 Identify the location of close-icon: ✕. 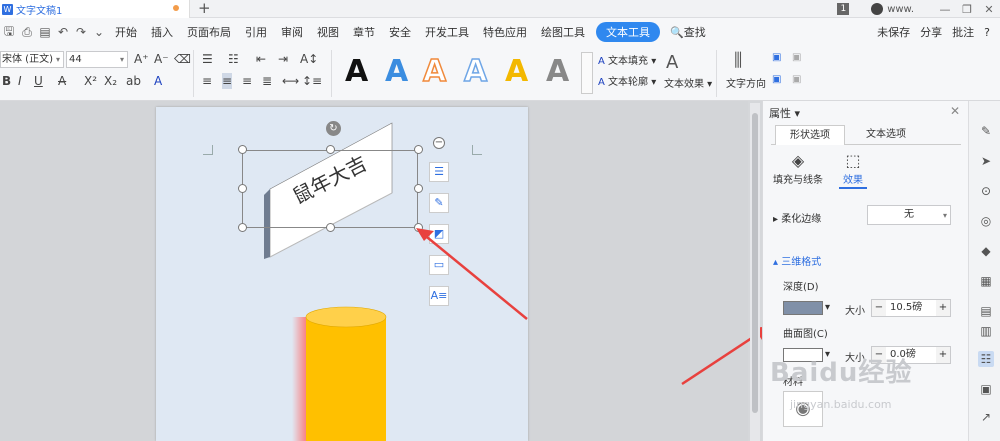
(955, 111).